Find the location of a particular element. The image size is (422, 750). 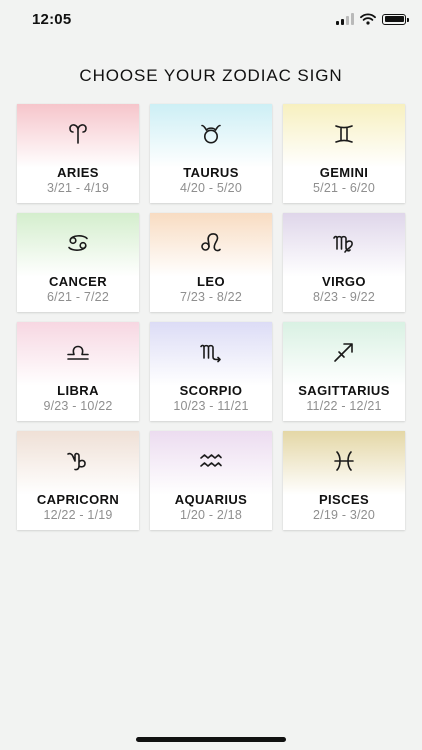

zodiac-card-aries: ARIES 3/21 - 4/19 is located at coordinates (78, 153).